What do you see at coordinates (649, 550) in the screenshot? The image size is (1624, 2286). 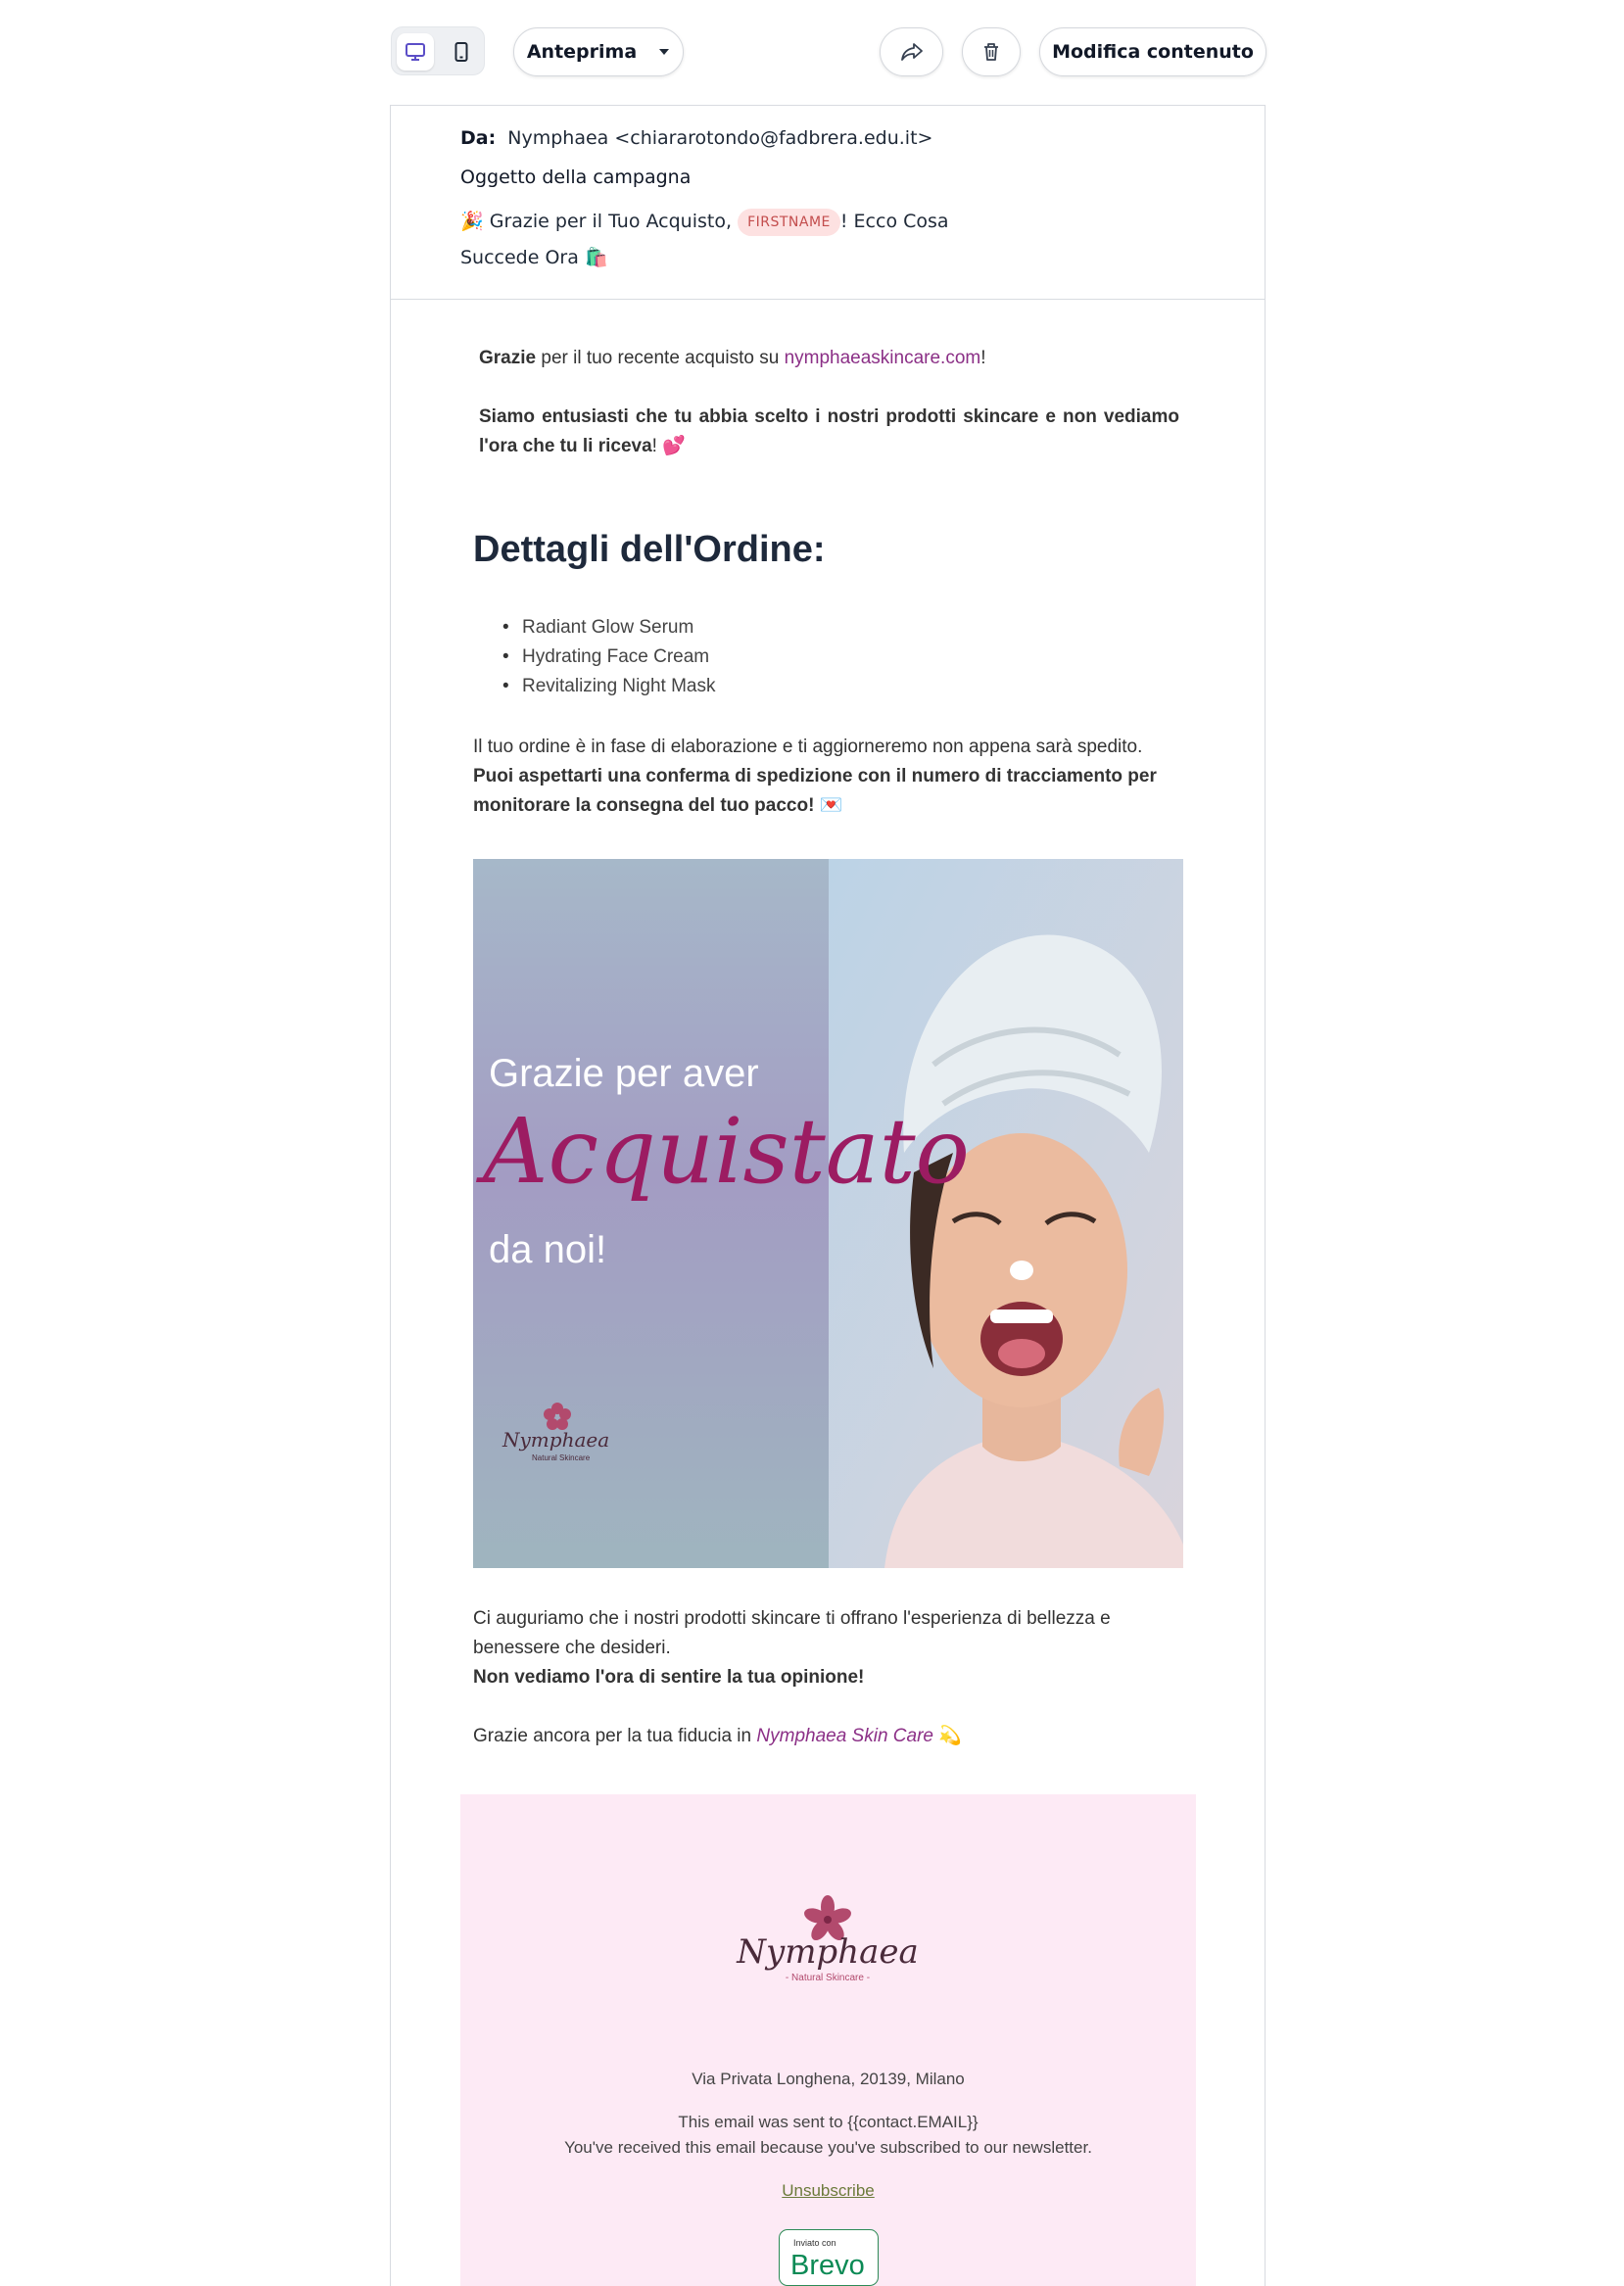 I see `order-details-heading: Dettagli dell'Ordine:` at bounding box center [649, 550].